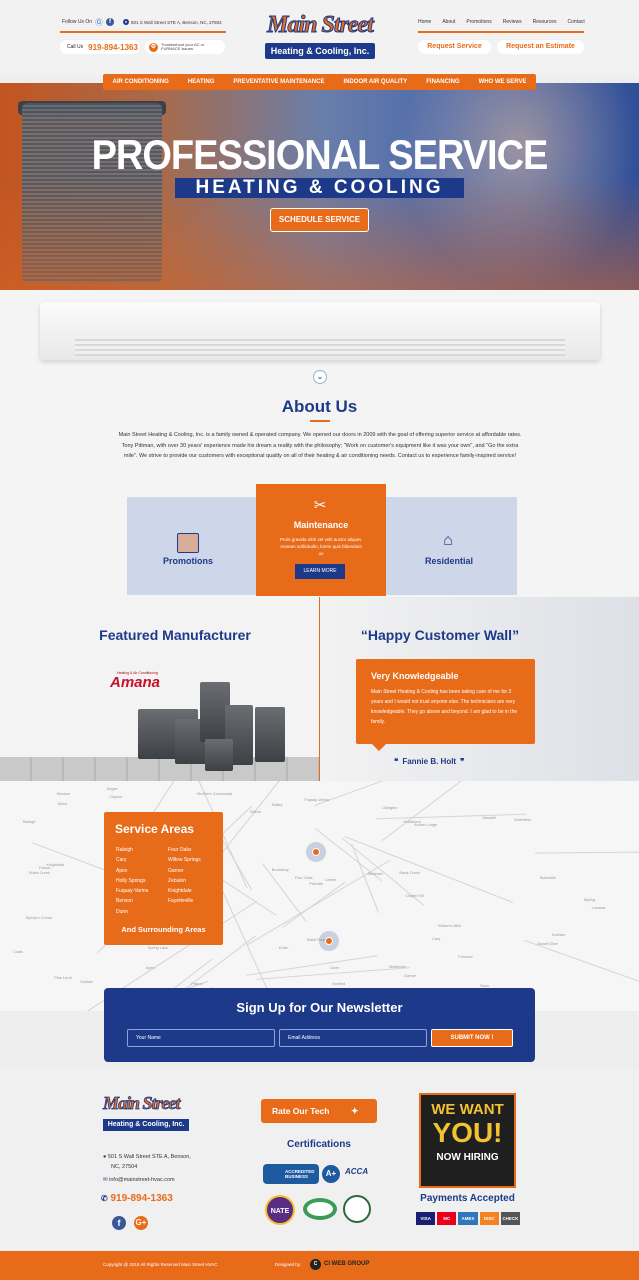 Image resolution: width=639 pixels, height=1280 pixels. I want to click on testimonial-author: ❝ Fannie B. Holt ❞, so click(439, 761).